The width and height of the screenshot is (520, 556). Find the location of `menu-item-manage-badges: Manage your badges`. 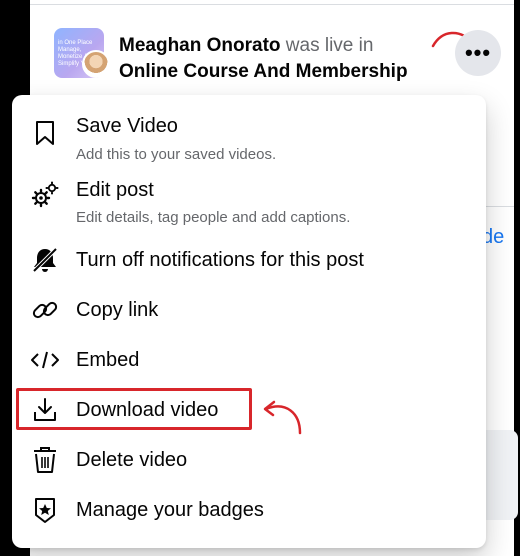

menu-item-manage-badges: Manage your badges is located at coordinates (249, 510).